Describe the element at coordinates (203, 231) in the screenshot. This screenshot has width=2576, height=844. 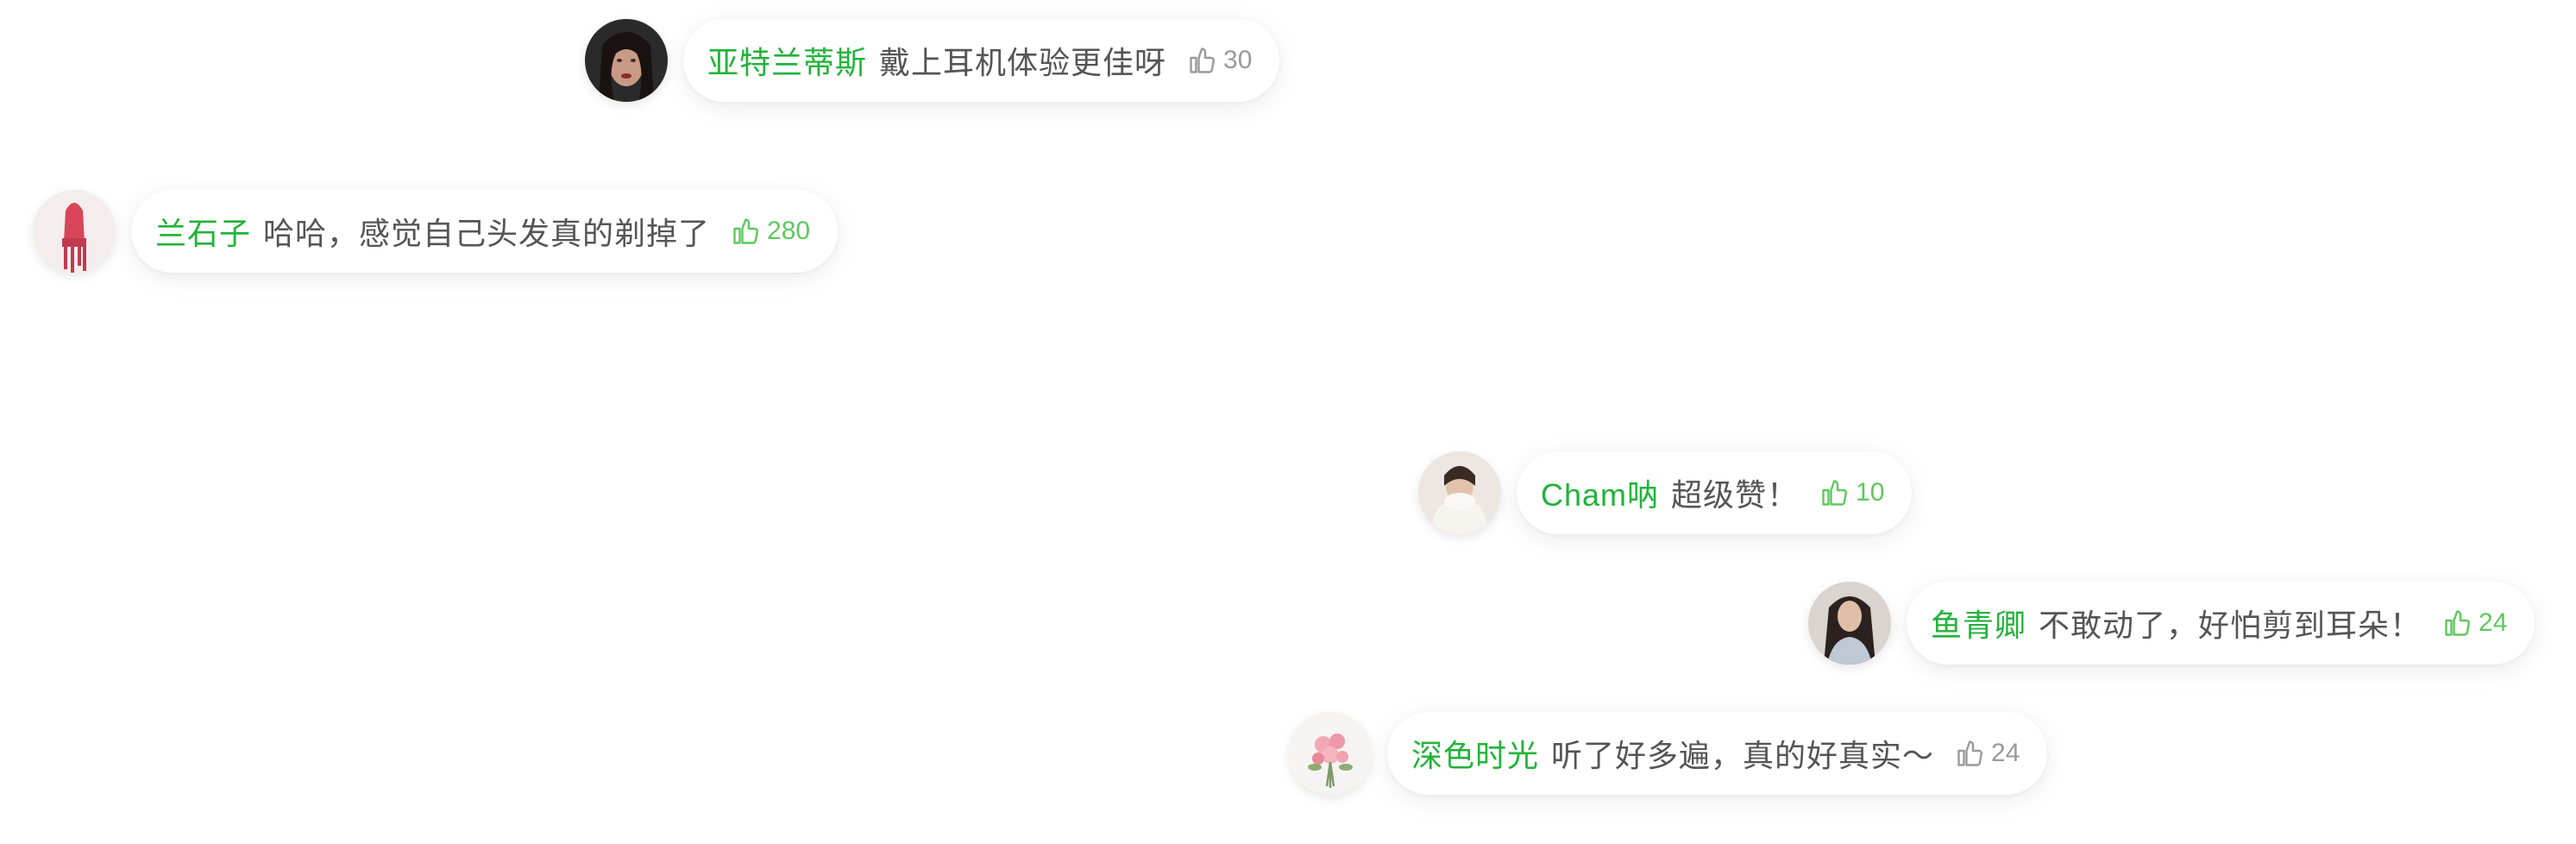
I see `comment-author: 兰石子` at that location.